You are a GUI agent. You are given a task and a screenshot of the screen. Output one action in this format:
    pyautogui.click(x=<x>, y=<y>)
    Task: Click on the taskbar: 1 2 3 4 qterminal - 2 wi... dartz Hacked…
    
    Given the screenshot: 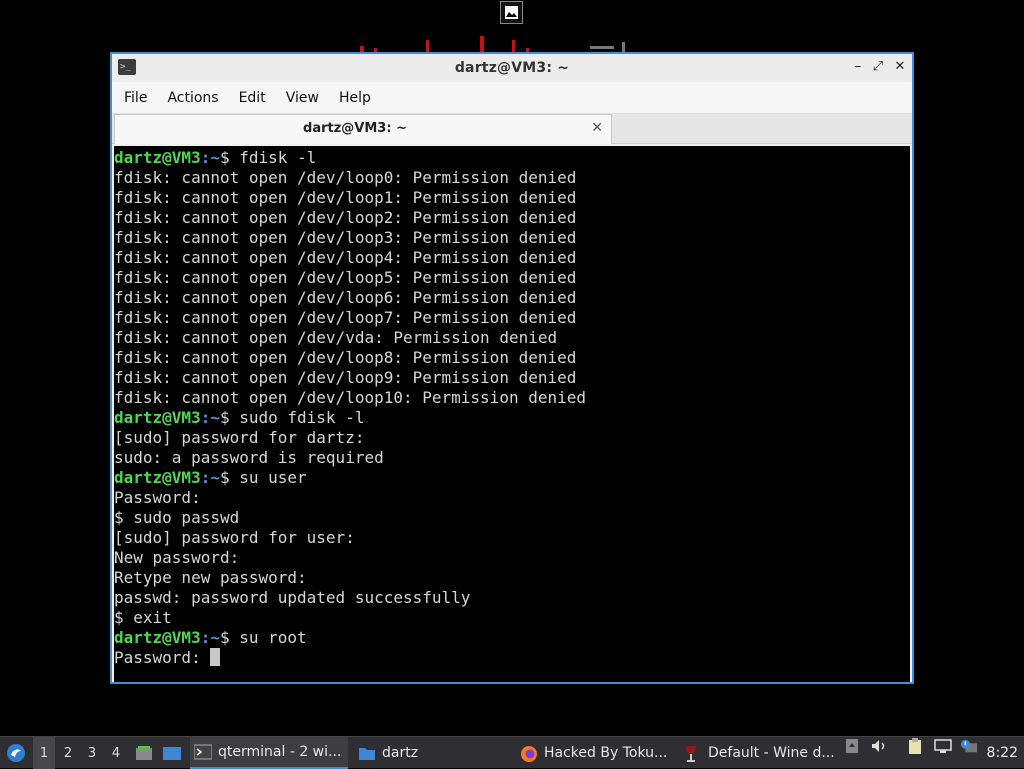 What is the action you would take?
    pyautogui.click(x=512, y=752)
    